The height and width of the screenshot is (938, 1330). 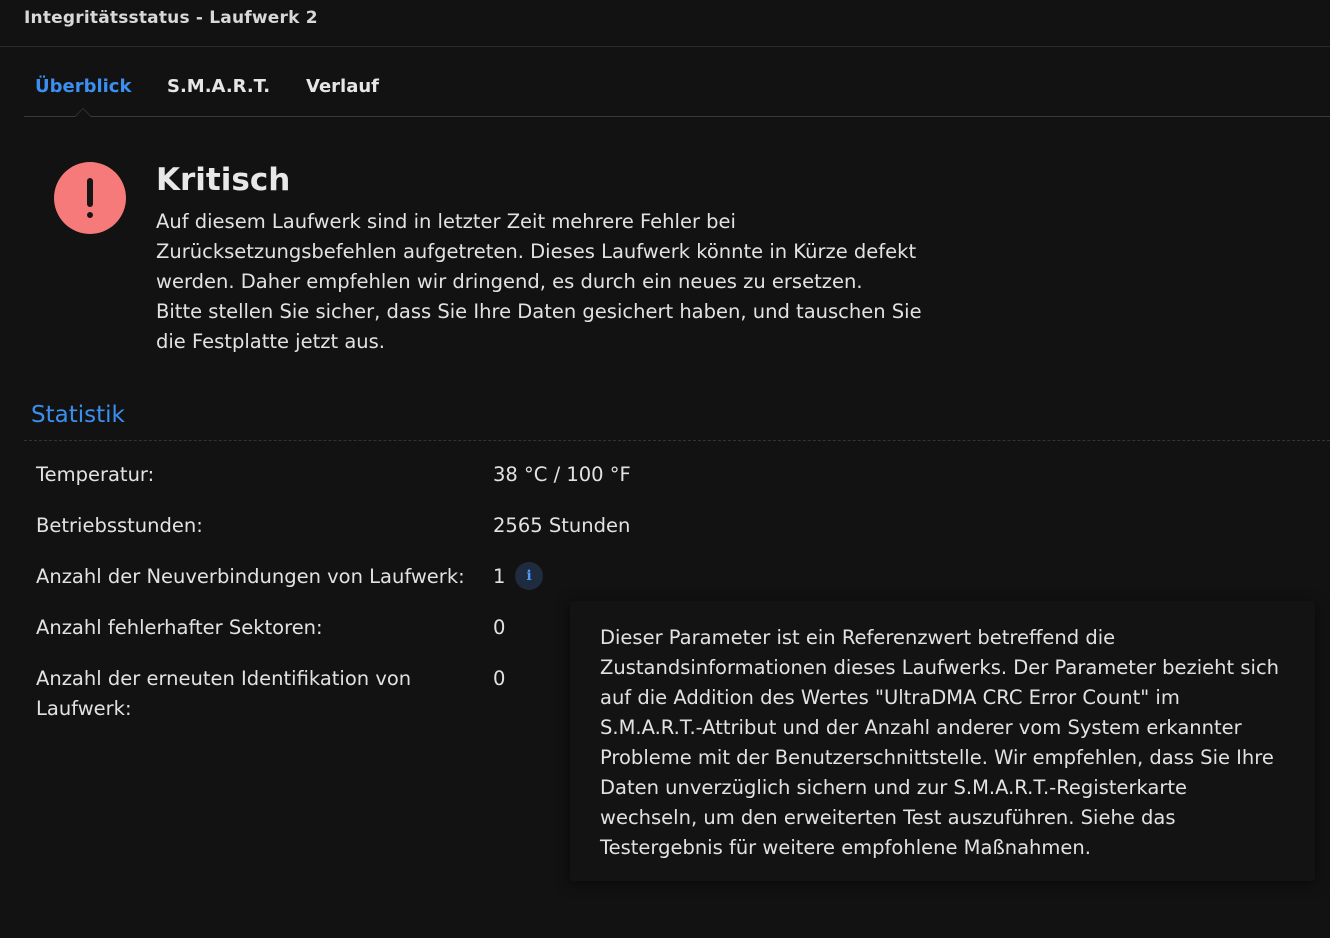 I want to click on section-divider, so click(x=677, y=440).